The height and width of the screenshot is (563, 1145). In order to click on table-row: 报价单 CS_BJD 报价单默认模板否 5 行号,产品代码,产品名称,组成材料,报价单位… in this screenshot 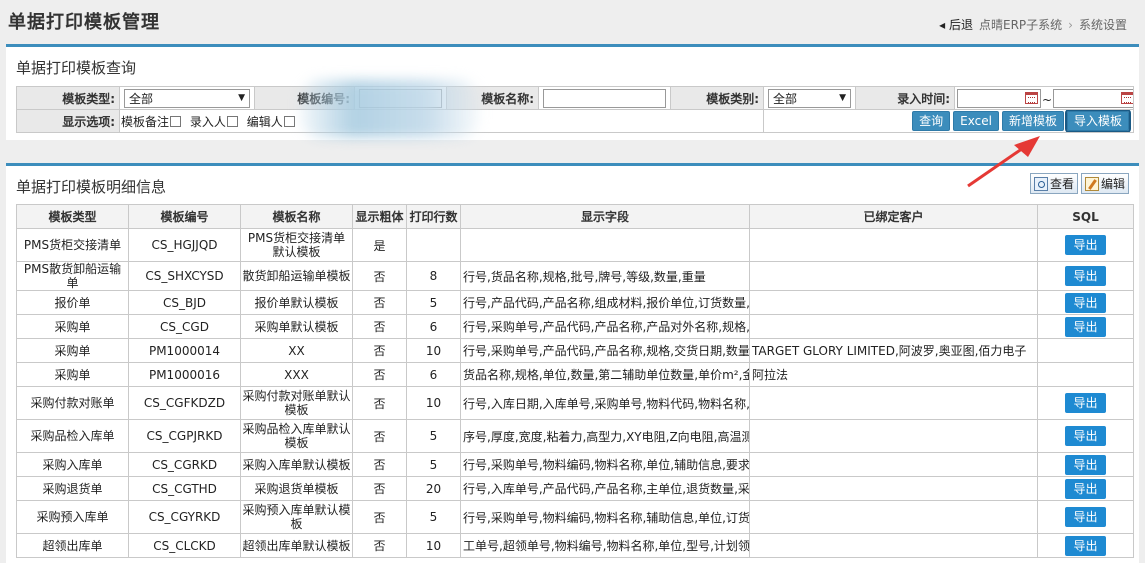, I will do `click(575, 302)`.